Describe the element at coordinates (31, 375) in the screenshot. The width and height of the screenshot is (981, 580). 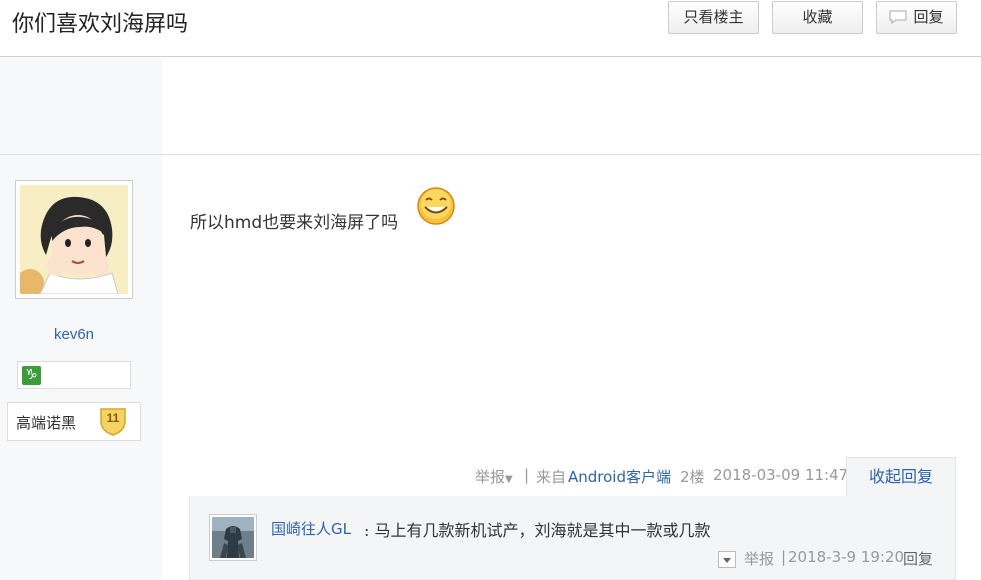
I see `capricorn-icon: ♑` at that location.